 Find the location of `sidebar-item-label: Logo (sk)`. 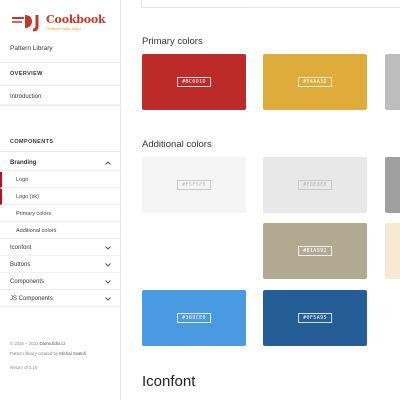

sidebar-item-label: Logo (sk) is located at coordinates (27, 196).